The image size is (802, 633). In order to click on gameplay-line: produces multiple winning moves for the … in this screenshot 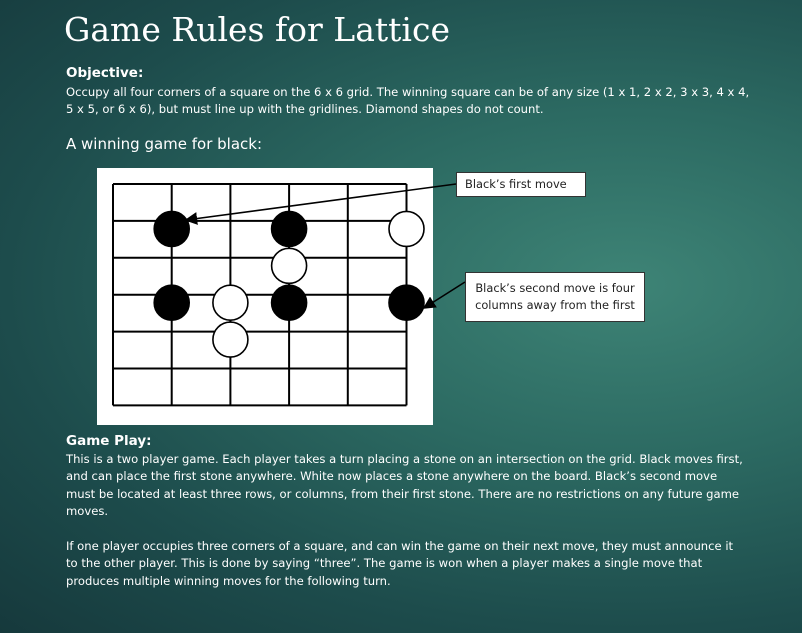, I will do `click(228, 580)`.